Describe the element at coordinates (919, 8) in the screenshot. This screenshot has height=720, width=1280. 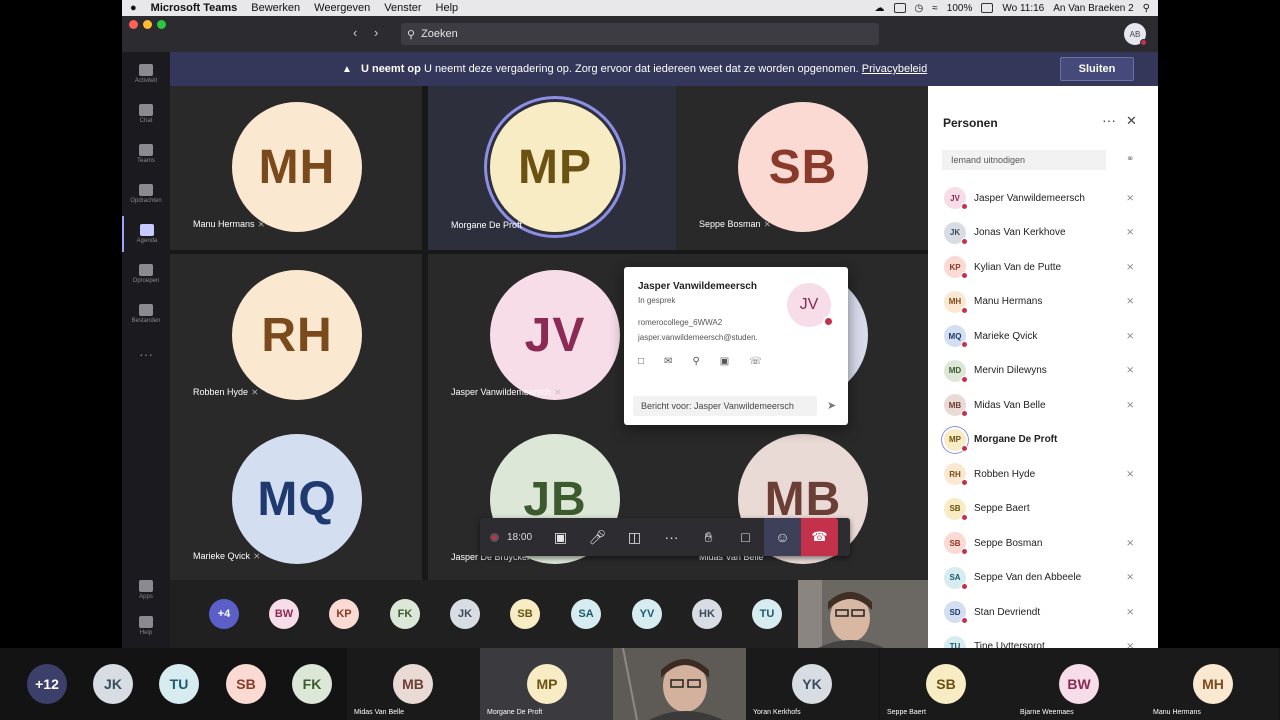
I see `clock-history-icon: ◷` at that location.